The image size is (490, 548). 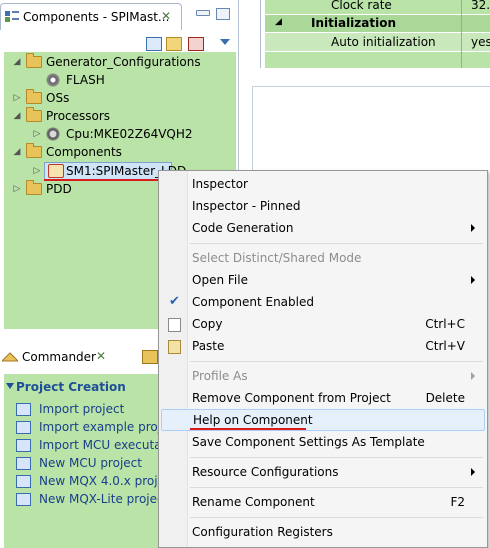 I want to click on property-name: Auto initialization, so click(x=383, y=42).